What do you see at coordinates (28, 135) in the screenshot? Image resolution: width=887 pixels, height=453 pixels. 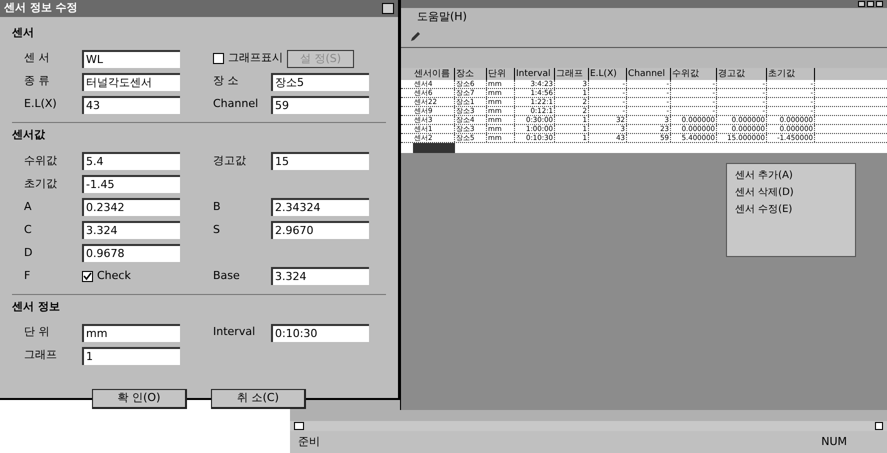 I see `group-label: 센서값` at bounding box center [28, 135].